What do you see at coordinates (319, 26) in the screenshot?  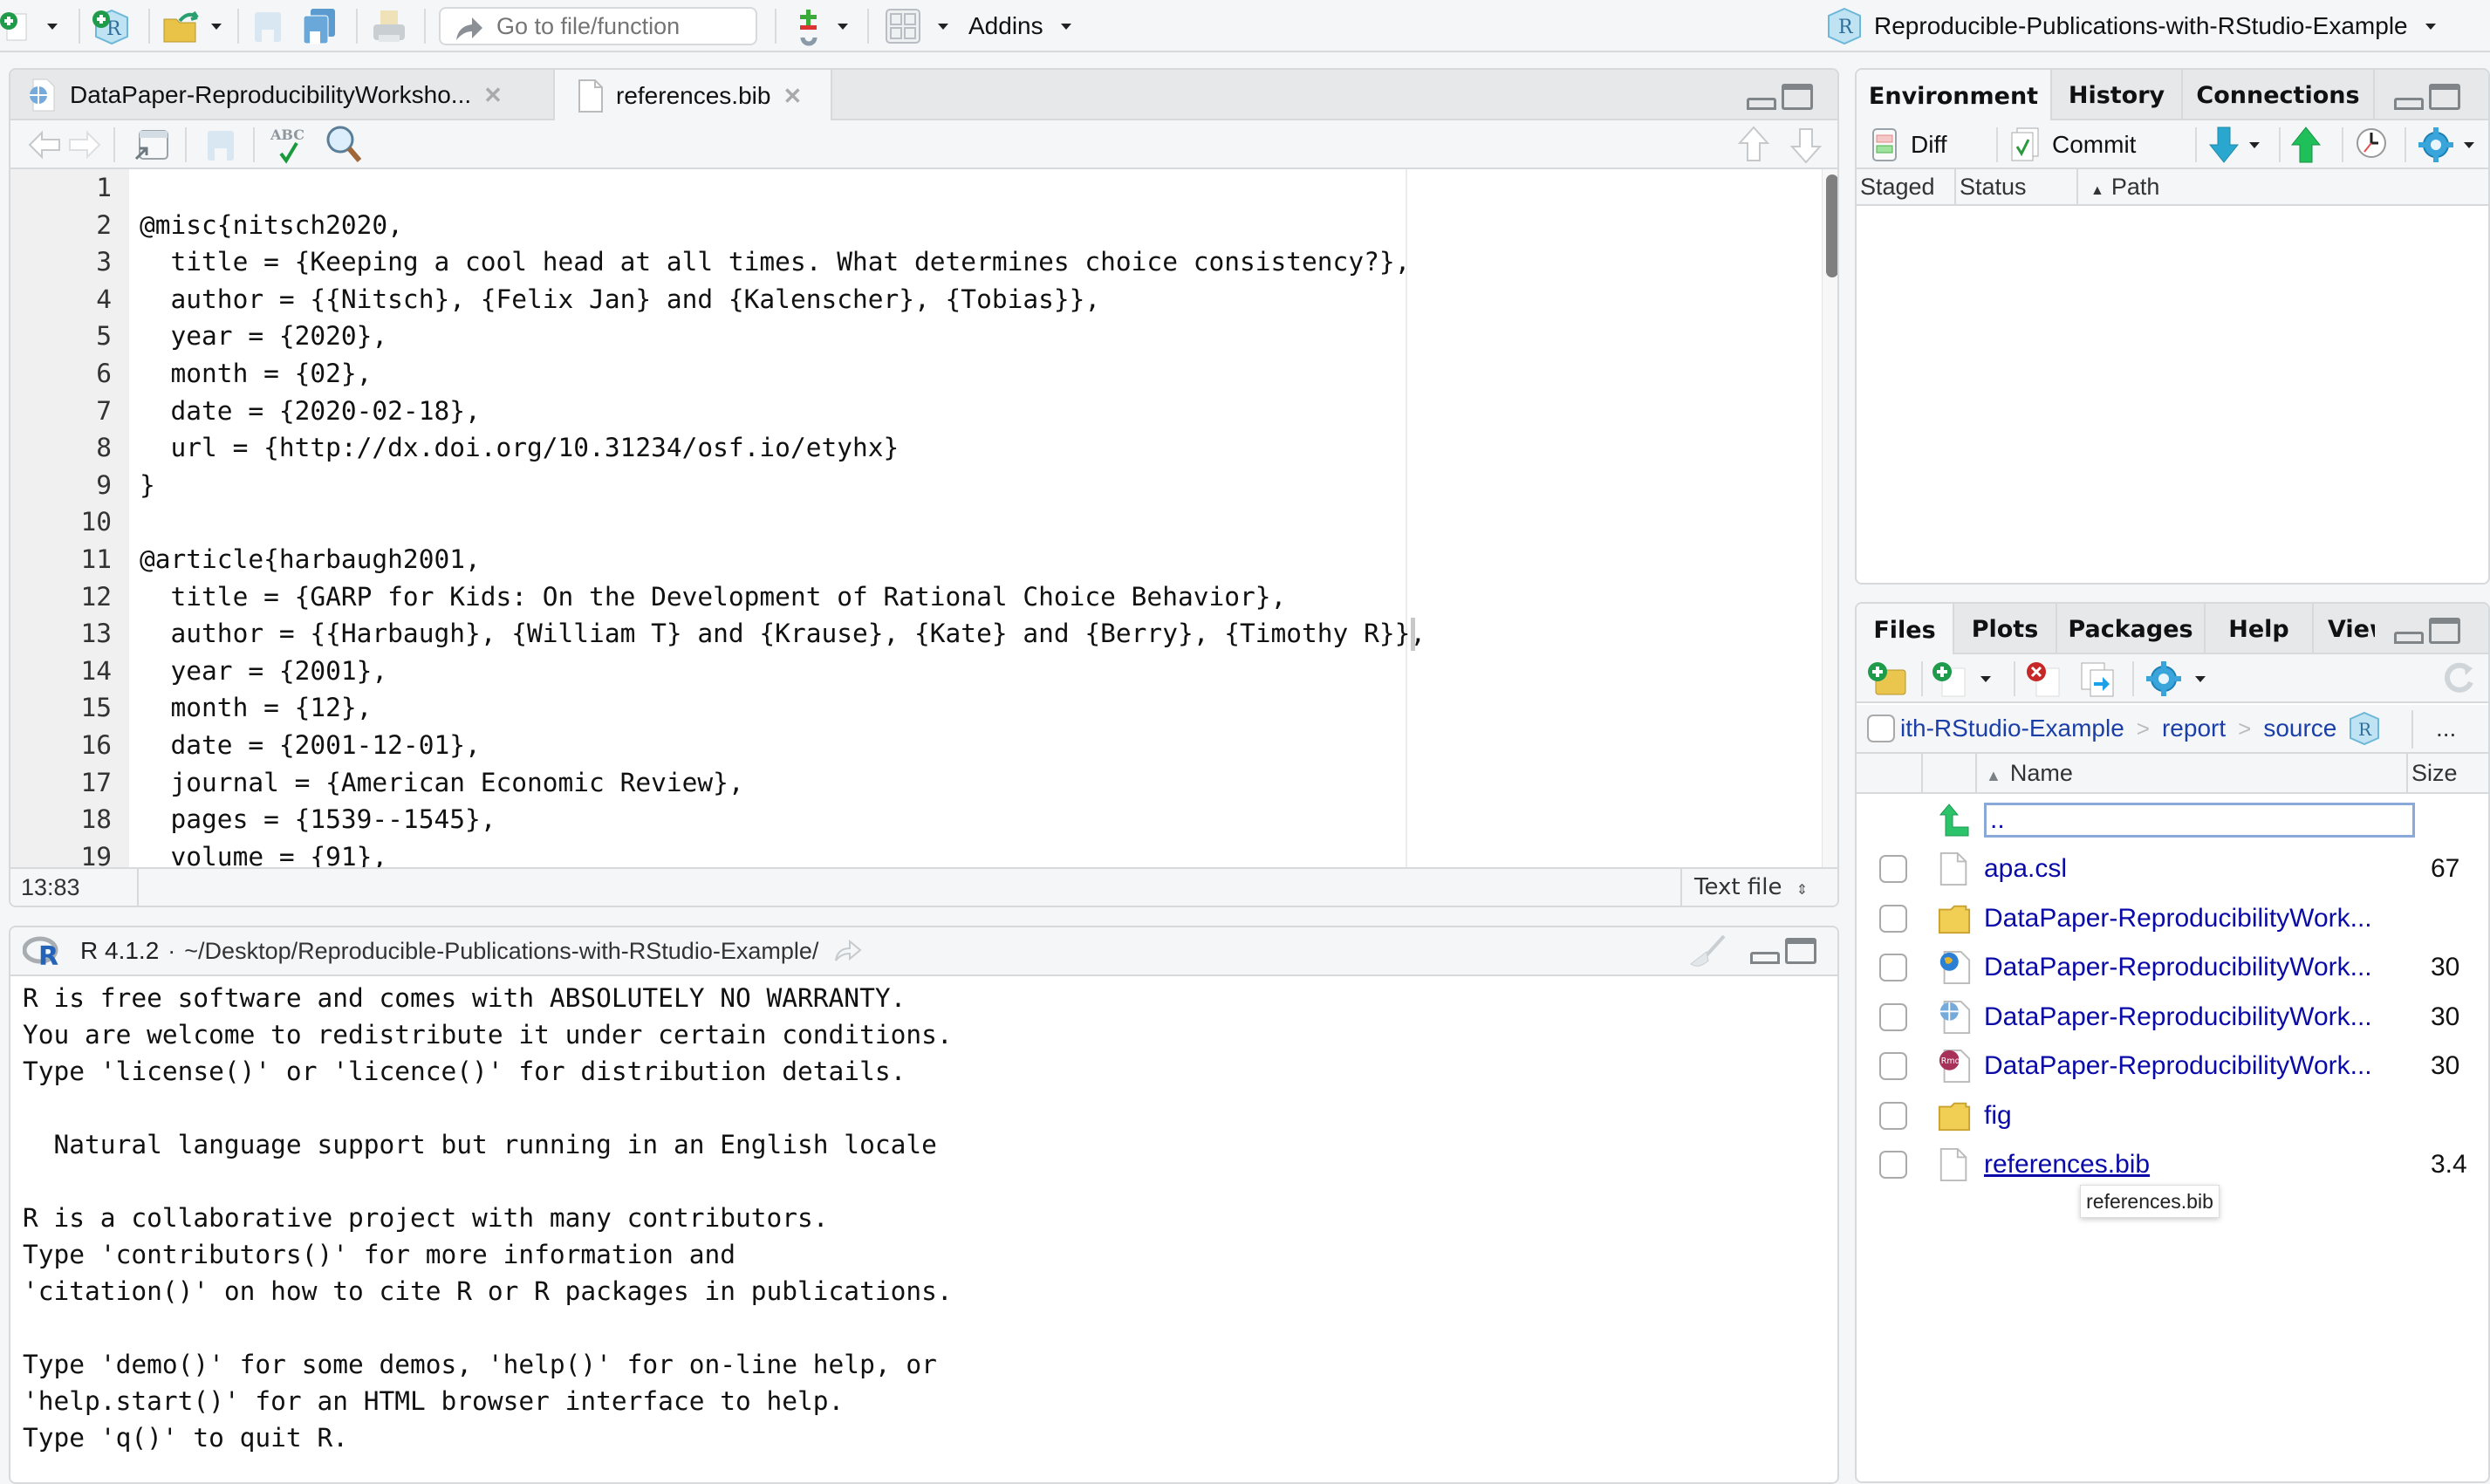 I see `save-all-button` at bounding box center [319, 26].